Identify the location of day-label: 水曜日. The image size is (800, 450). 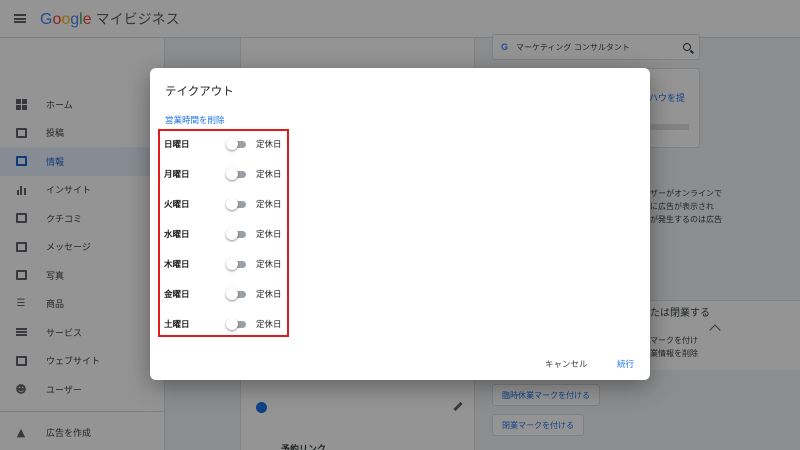
(177, 235).